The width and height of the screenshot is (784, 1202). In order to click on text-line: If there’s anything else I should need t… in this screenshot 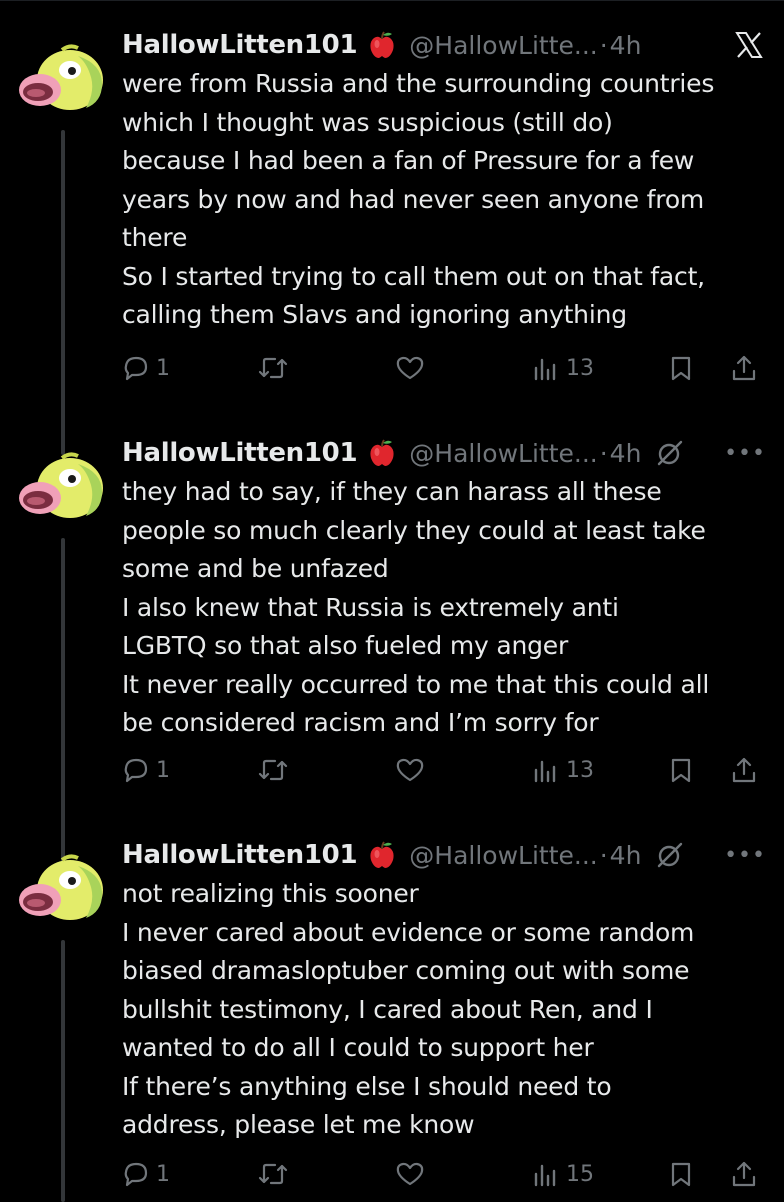, I will do `click(367, 1086)`.